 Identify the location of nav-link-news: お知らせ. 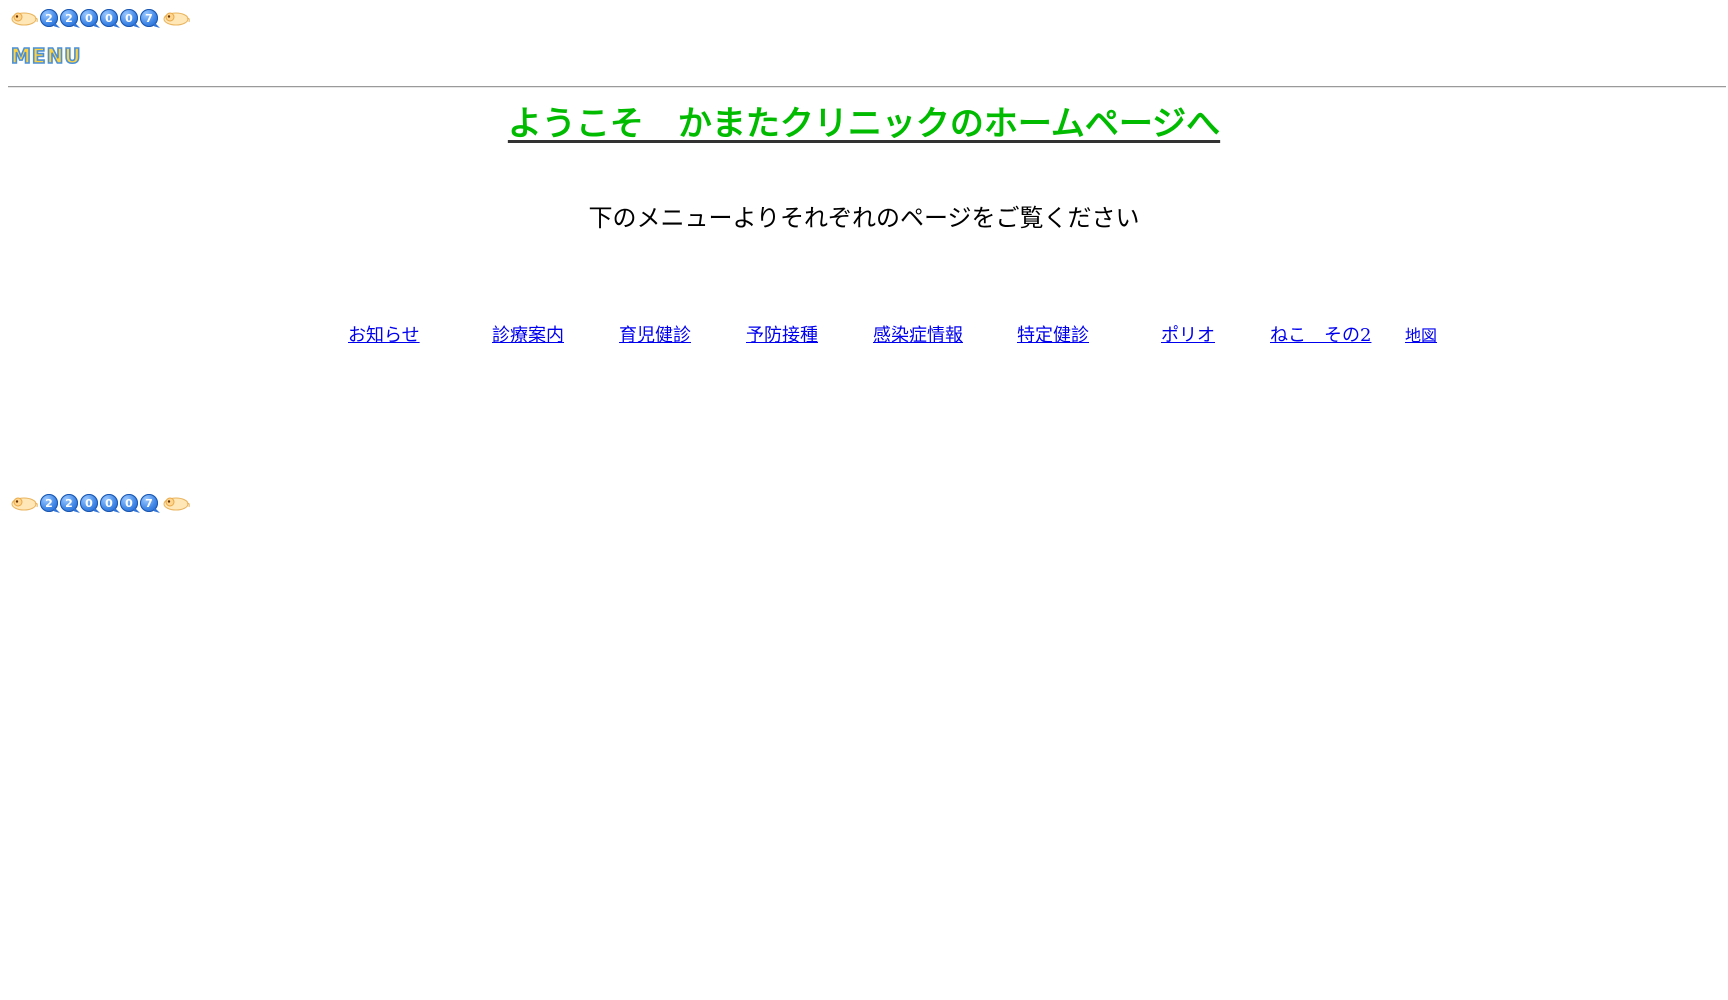
(384, 336).